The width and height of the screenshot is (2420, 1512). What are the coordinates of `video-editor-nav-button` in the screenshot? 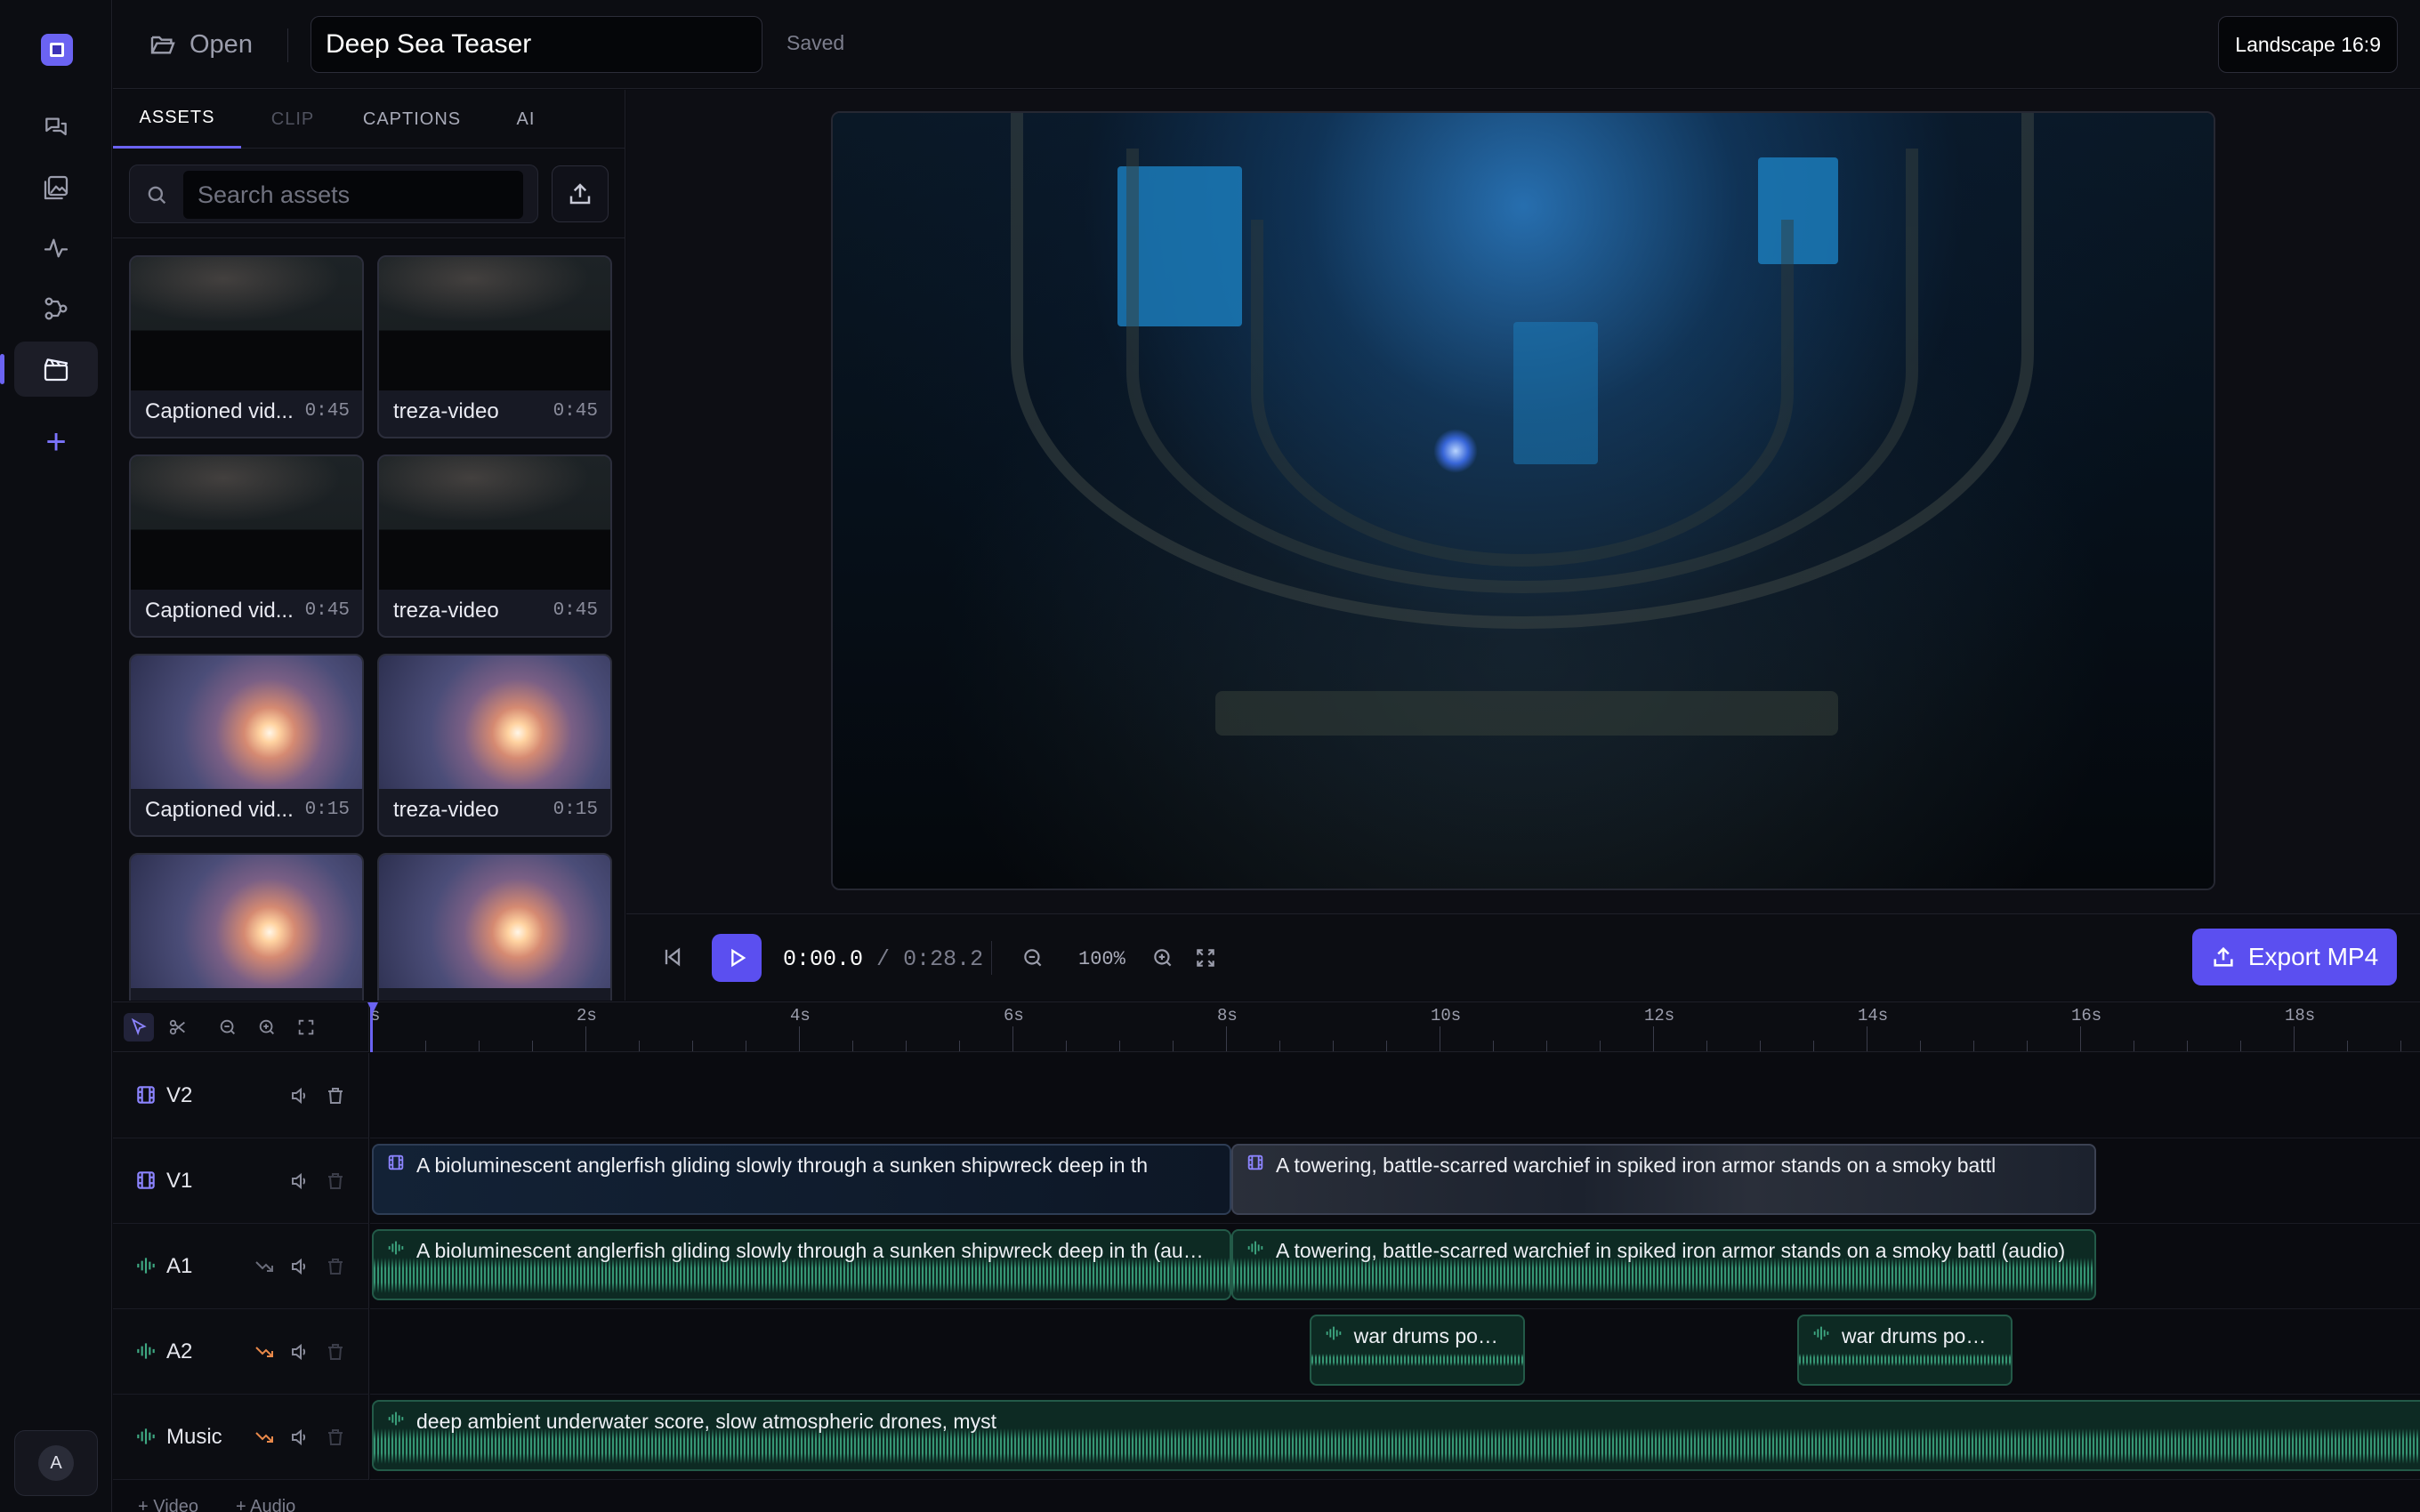 It's located at (49, 369).